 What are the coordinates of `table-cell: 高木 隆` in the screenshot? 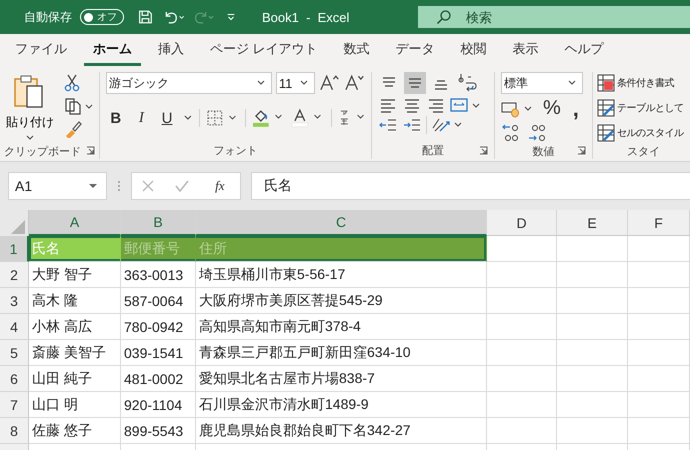 It's located at (75, 301).